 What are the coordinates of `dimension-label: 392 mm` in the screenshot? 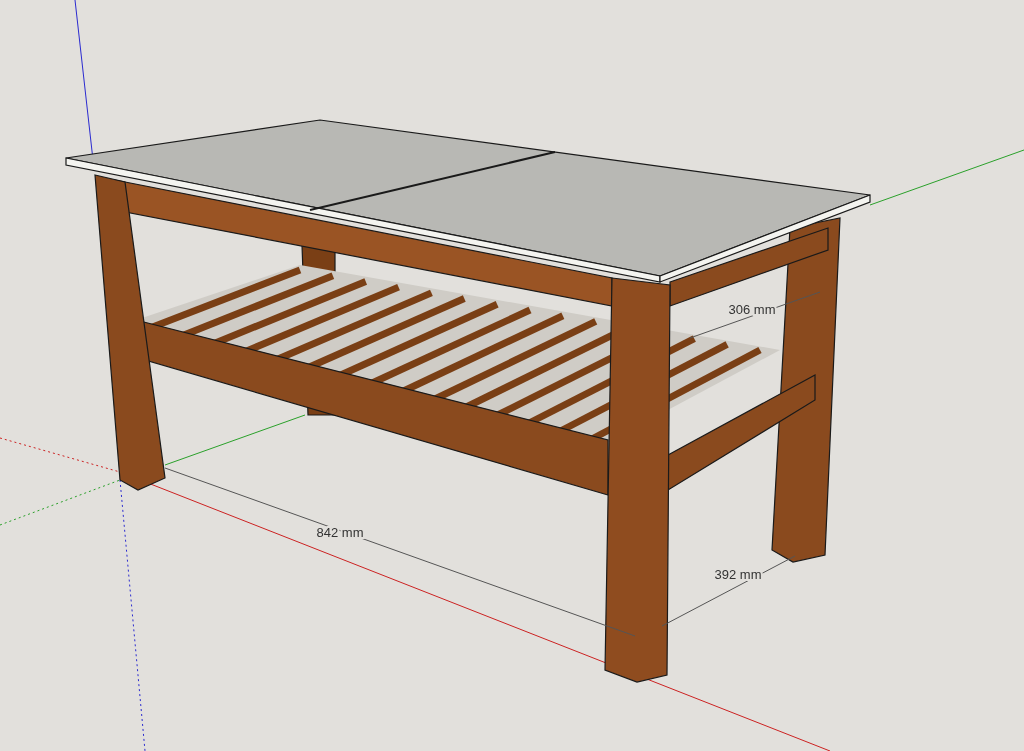 It's located at (738, 574).